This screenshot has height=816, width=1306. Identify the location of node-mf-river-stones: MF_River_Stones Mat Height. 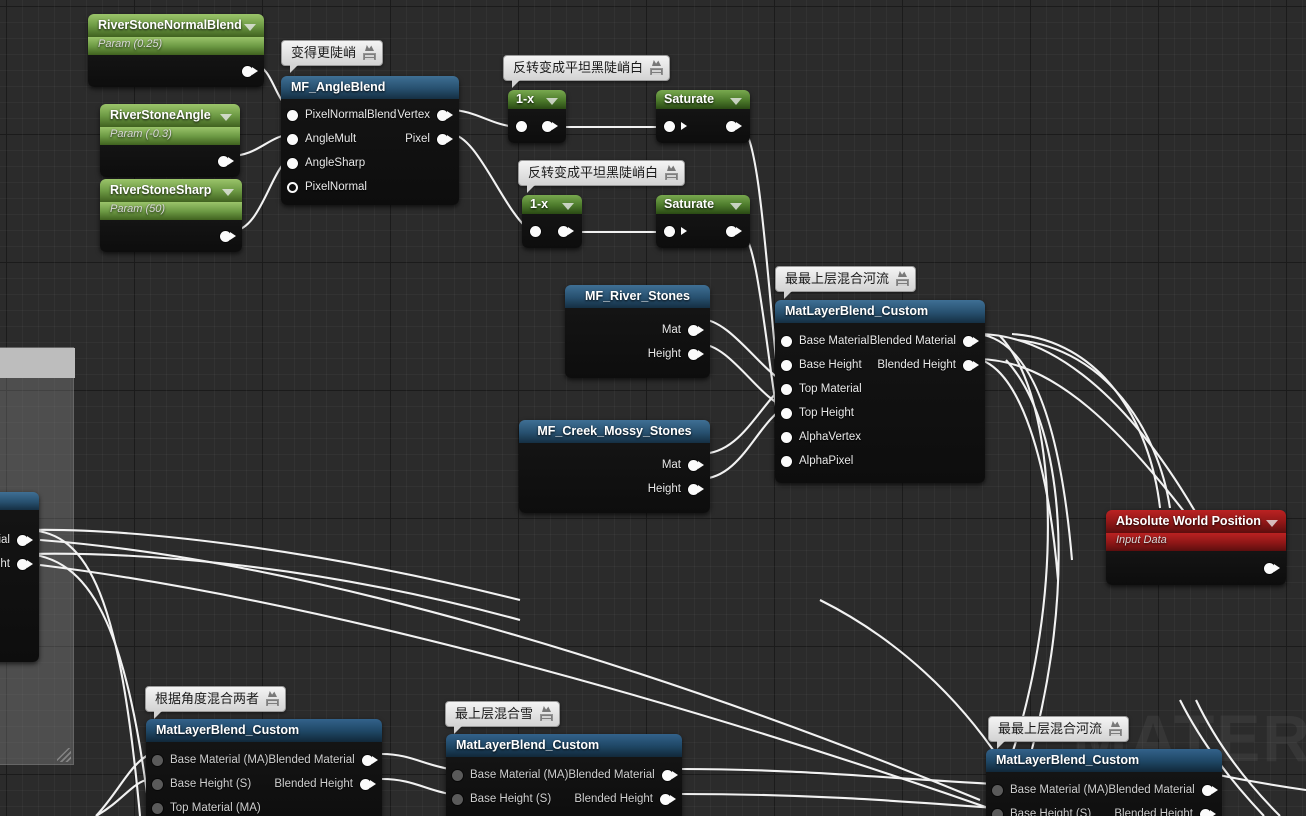
(637, 331).